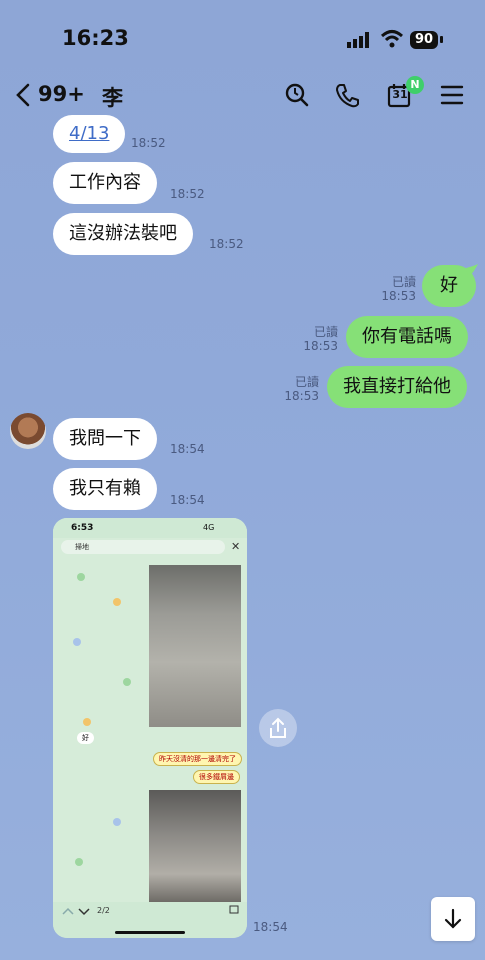  What do you see at coordinates (392, 39) in the screenshot?
I see `wifi-icon` at bounding box center [392, 39].